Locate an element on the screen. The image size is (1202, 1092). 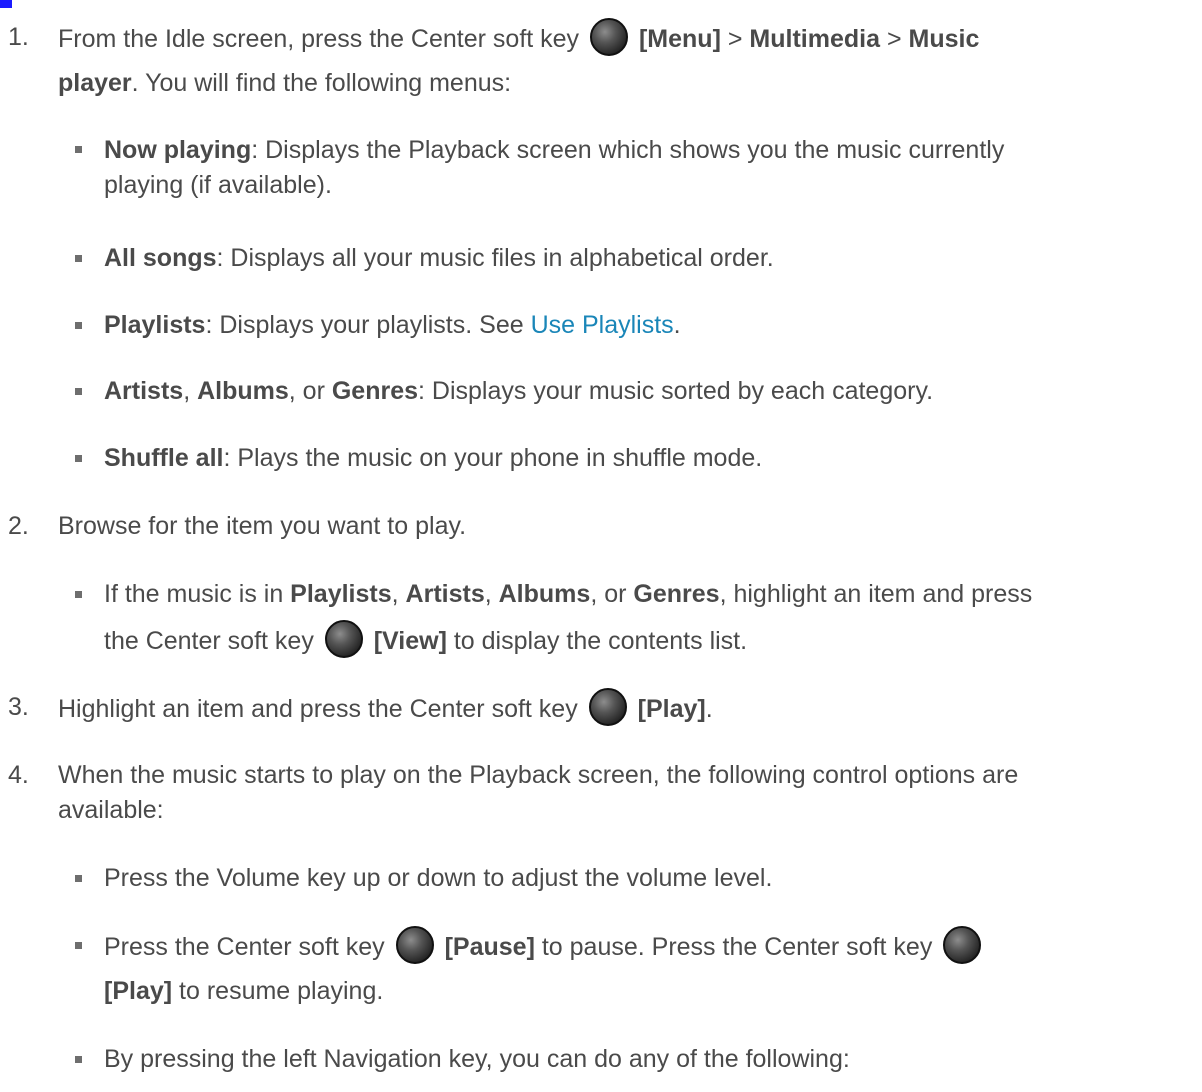
playlists-desc: : Displays your playlists. See is located at coordinates (368, 325).